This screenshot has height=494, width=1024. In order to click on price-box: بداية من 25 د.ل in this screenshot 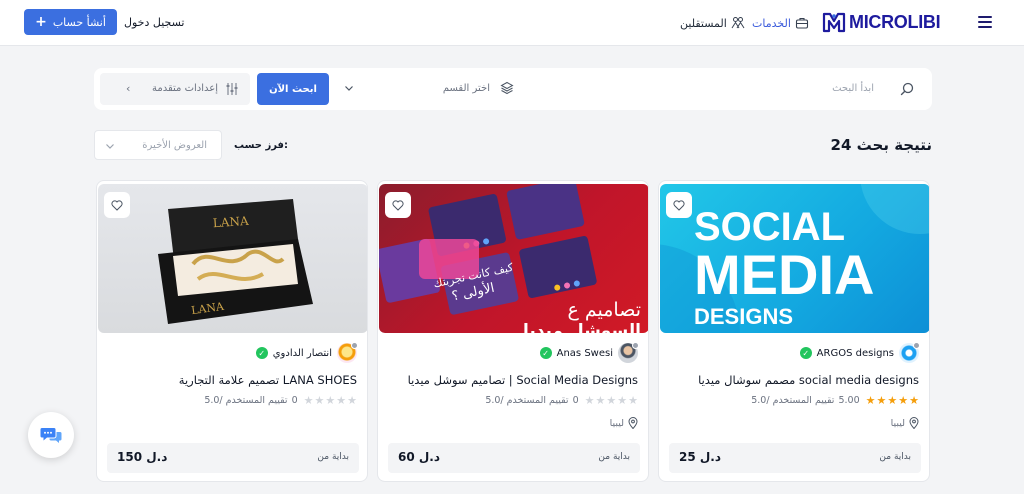, I will do `click(795, 458)`.